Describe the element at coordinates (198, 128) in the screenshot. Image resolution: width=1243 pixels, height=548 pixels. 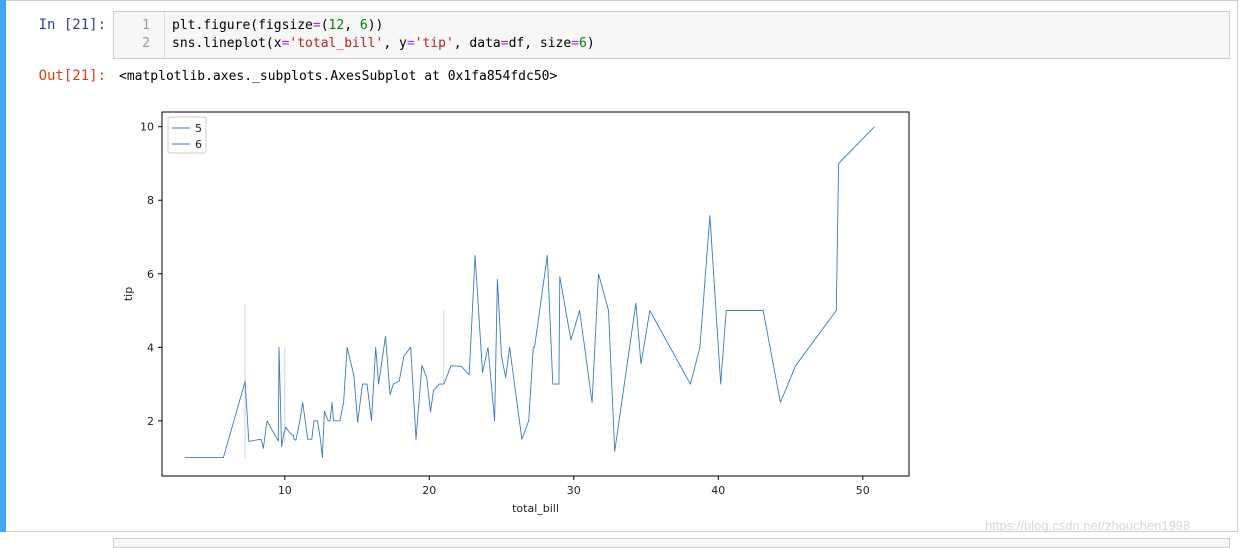
I see `legend-label: 5` at that location.